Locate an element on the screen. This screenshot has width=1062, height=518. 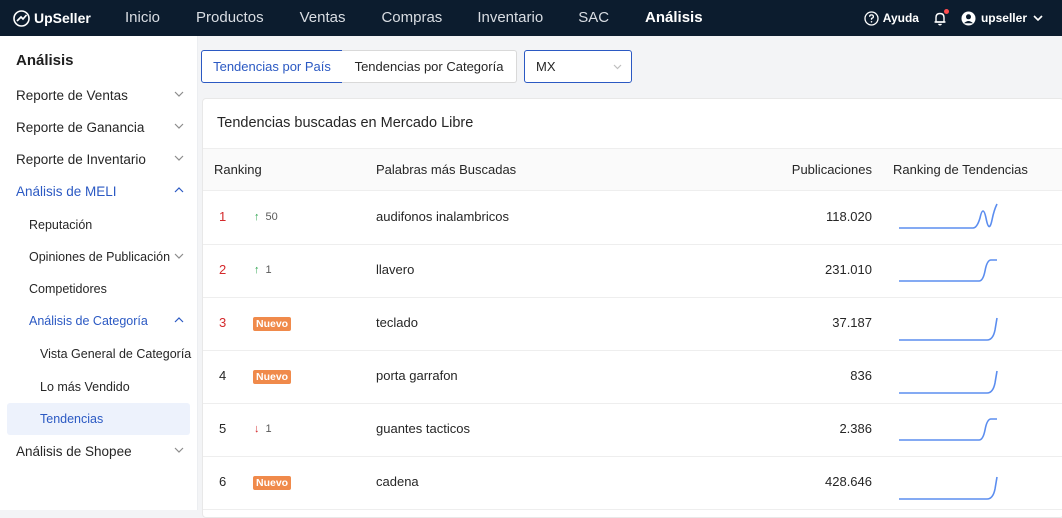
brand-logo: UpSeller is located at coordinates (61, 18).